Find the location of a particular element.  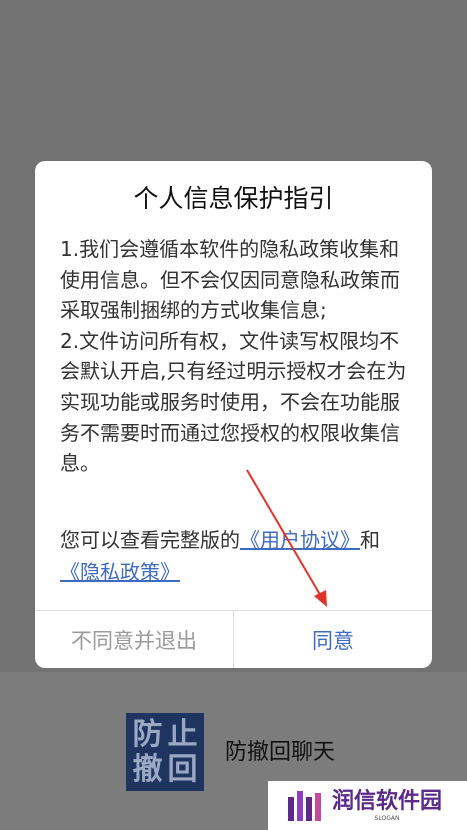

watermark-text: 润信软件园 is located at coordinates (387, 801).